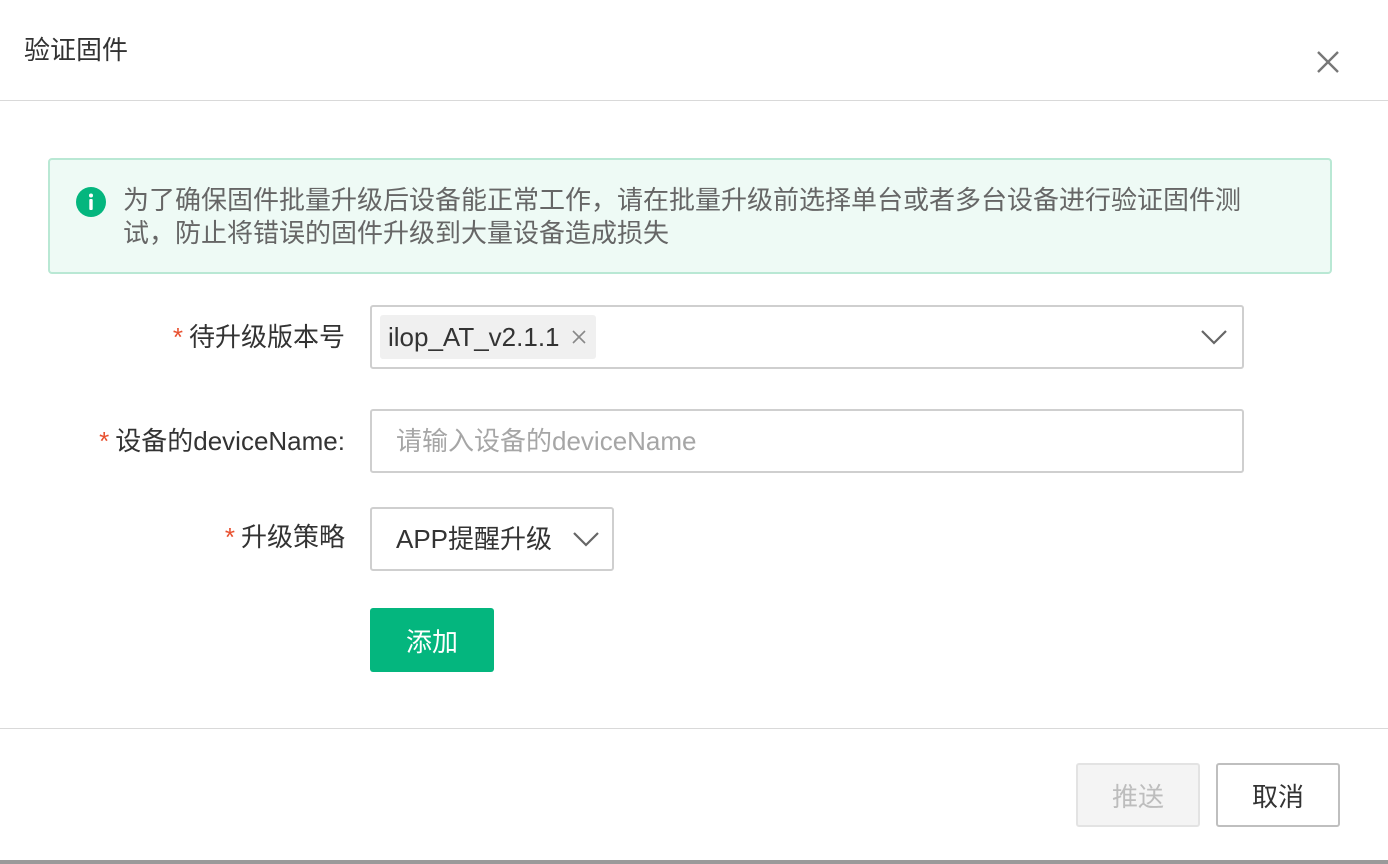  I want to click on strategy-select: APP提醒升级, so click(492, 539).